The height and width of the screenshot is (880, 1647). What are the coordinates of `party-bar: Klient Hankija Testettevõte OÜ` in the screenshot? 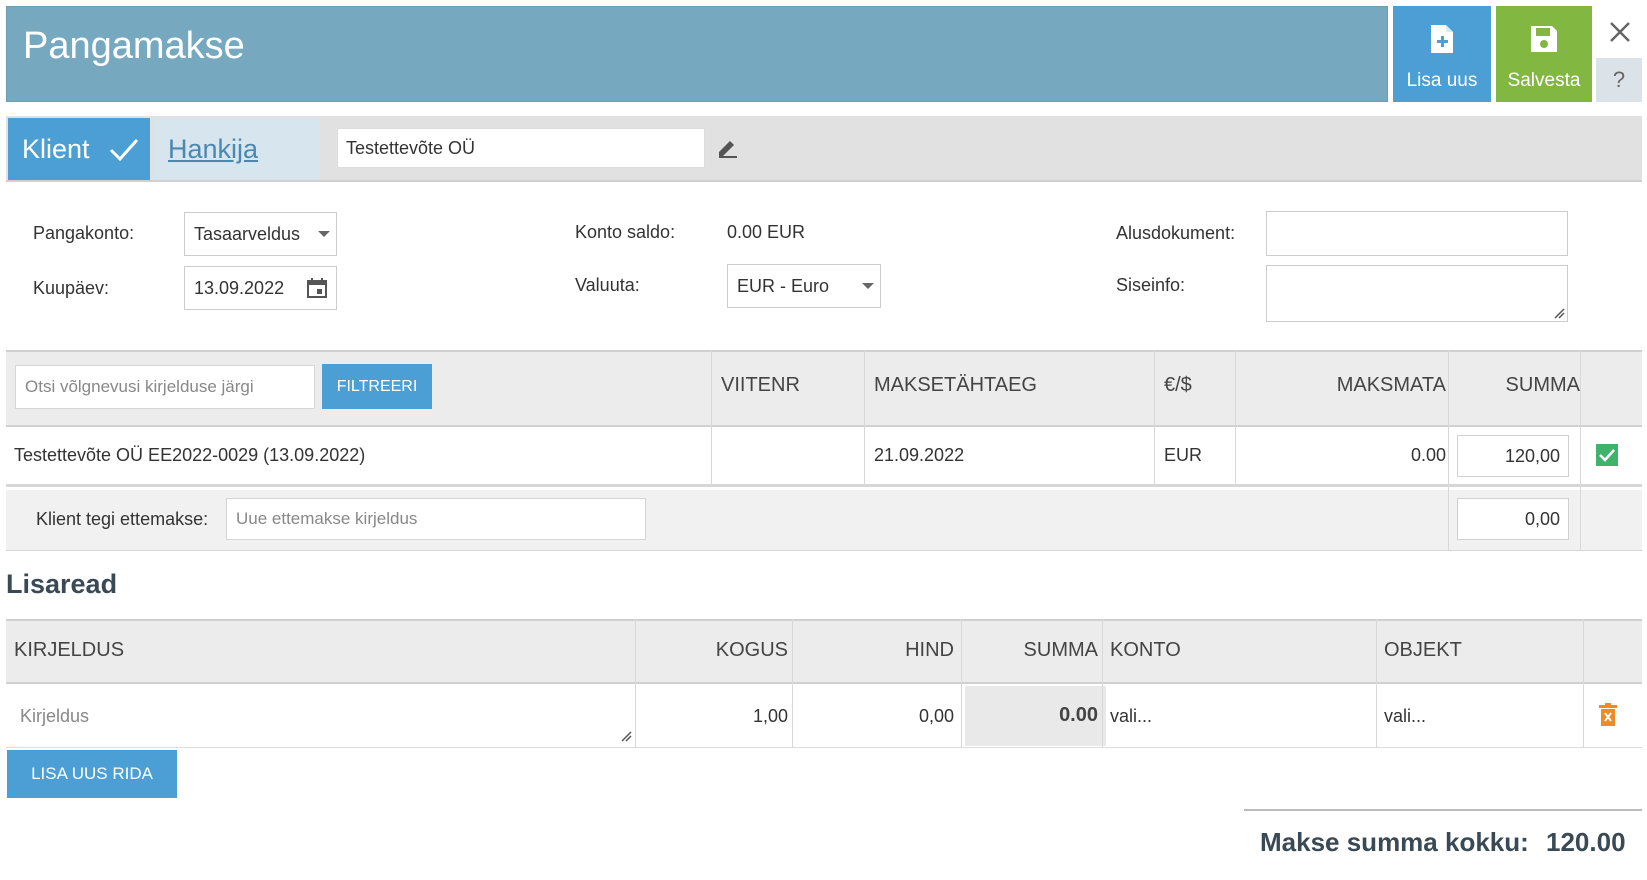 It's located at (824, 149).